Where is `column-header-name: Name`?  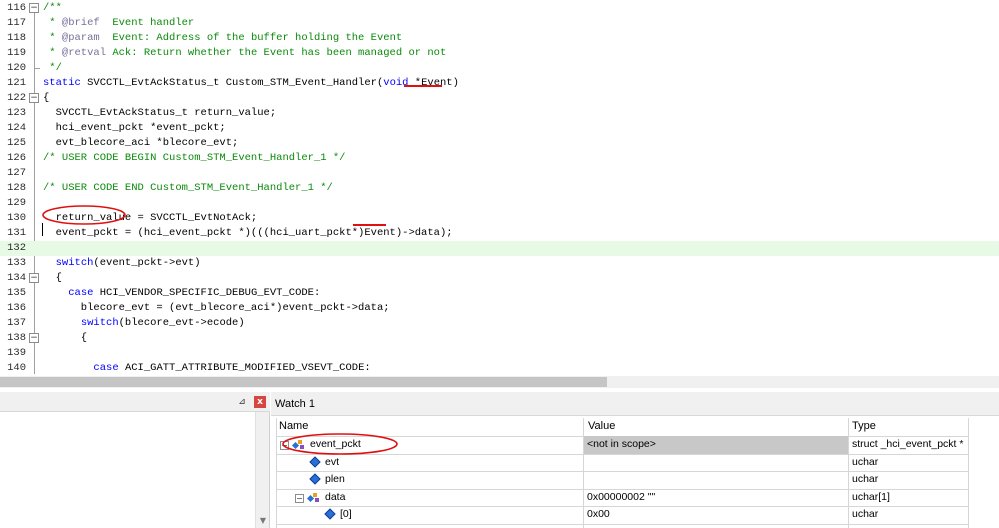 column-header-name: Name is located at coordinates (429, 427).